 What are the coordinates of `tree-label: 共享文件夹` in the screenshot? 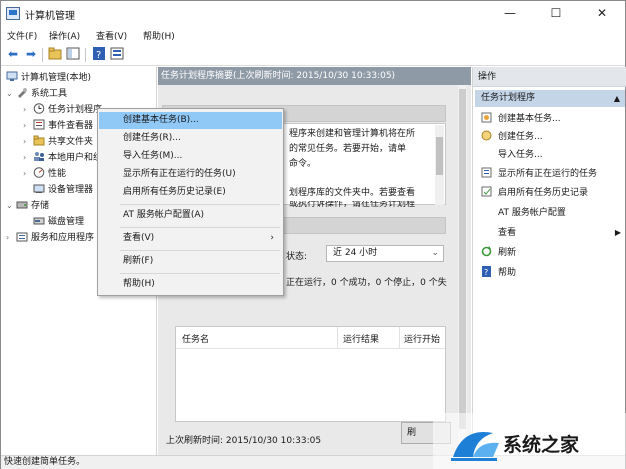 It's located at (71, 142).